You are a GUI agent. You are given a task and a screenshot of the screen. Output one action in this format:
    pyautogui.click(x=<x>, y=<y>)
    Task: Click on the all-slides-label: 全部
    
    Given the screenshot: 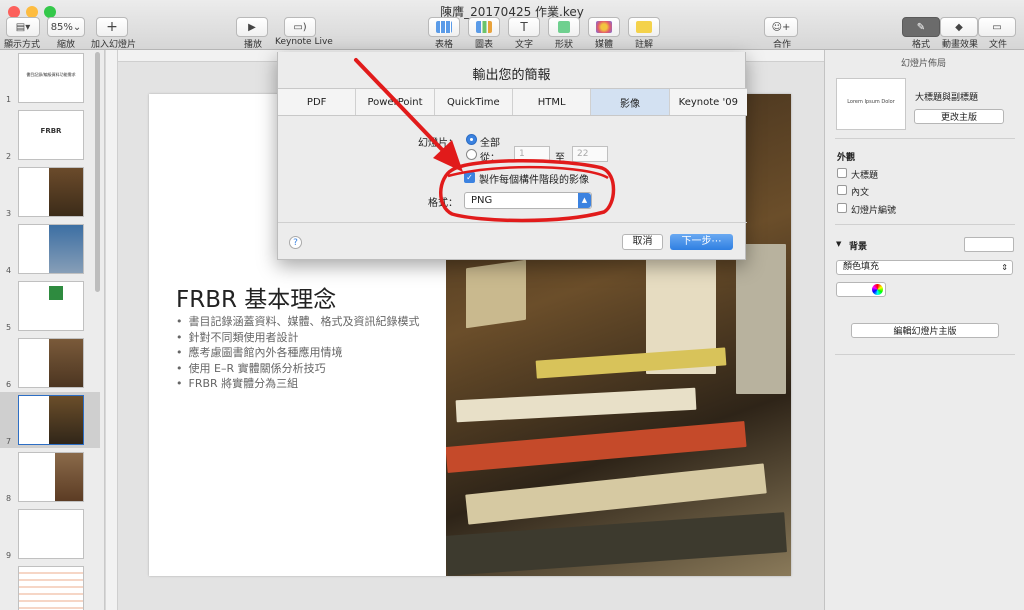 What is the action you would take?
    pyautogui.click(x=490, y=143)
    